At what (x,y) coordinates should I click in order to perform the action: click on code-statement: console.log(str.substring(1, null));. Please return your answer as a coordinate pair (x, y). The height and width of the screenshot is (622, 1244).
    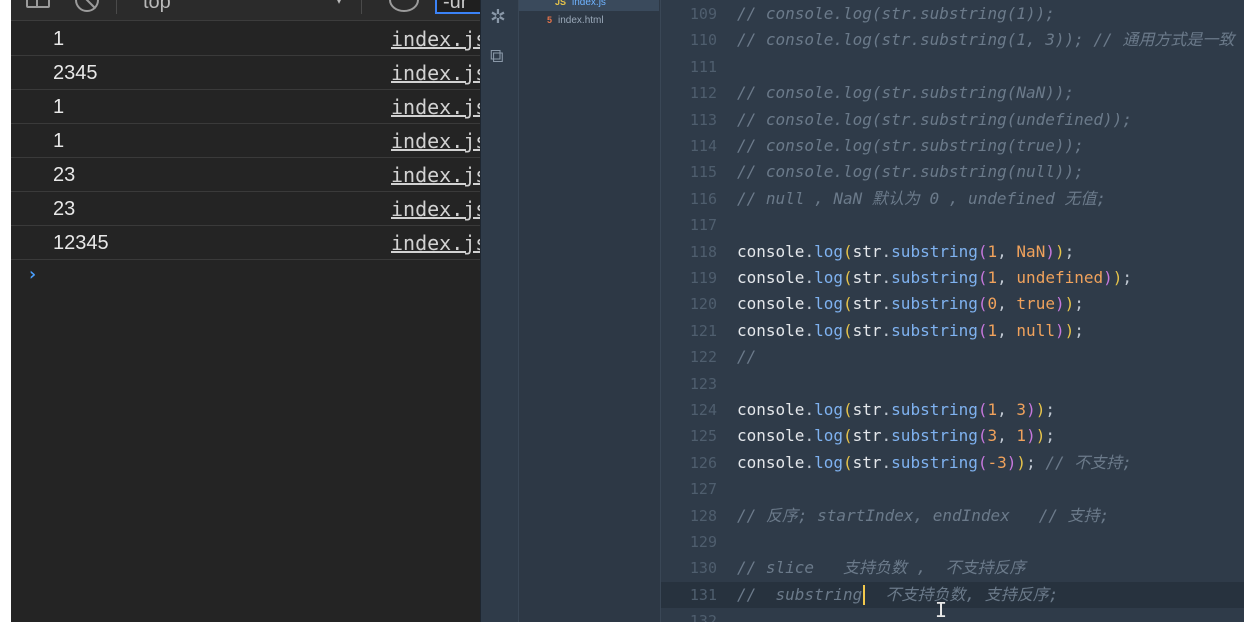
    Looking at the image, I should click on (910, 331).